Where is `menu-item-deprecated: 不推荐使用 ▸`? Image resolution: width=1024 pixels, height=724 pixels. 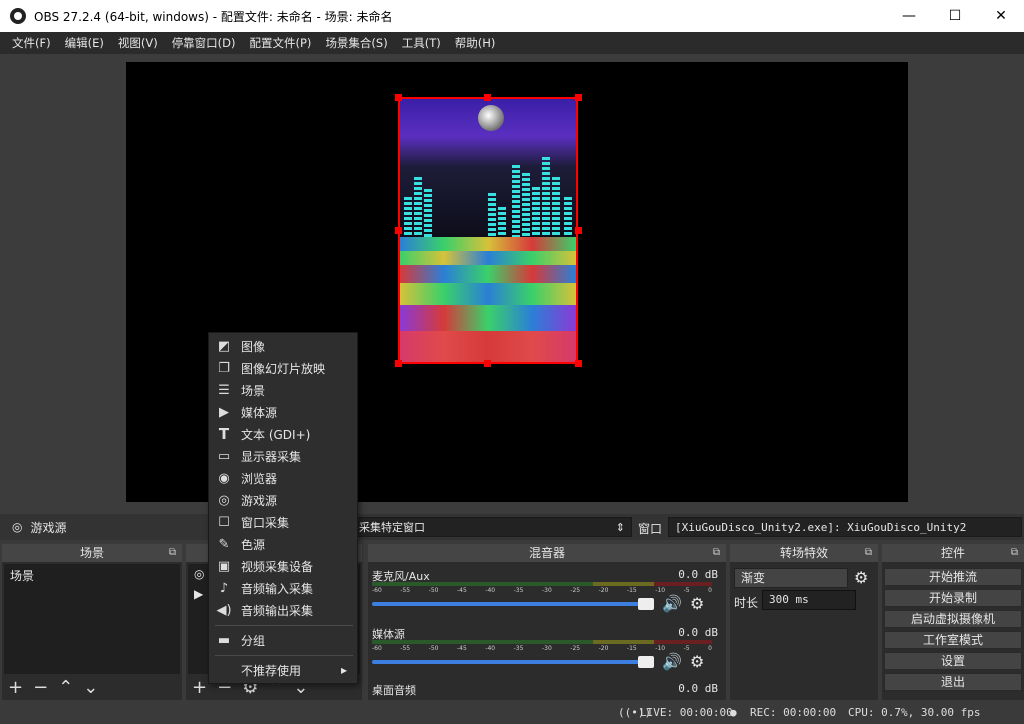
menu-item-deprecated: 不推荐使用 ▸ is located at coordinates (283, 670).